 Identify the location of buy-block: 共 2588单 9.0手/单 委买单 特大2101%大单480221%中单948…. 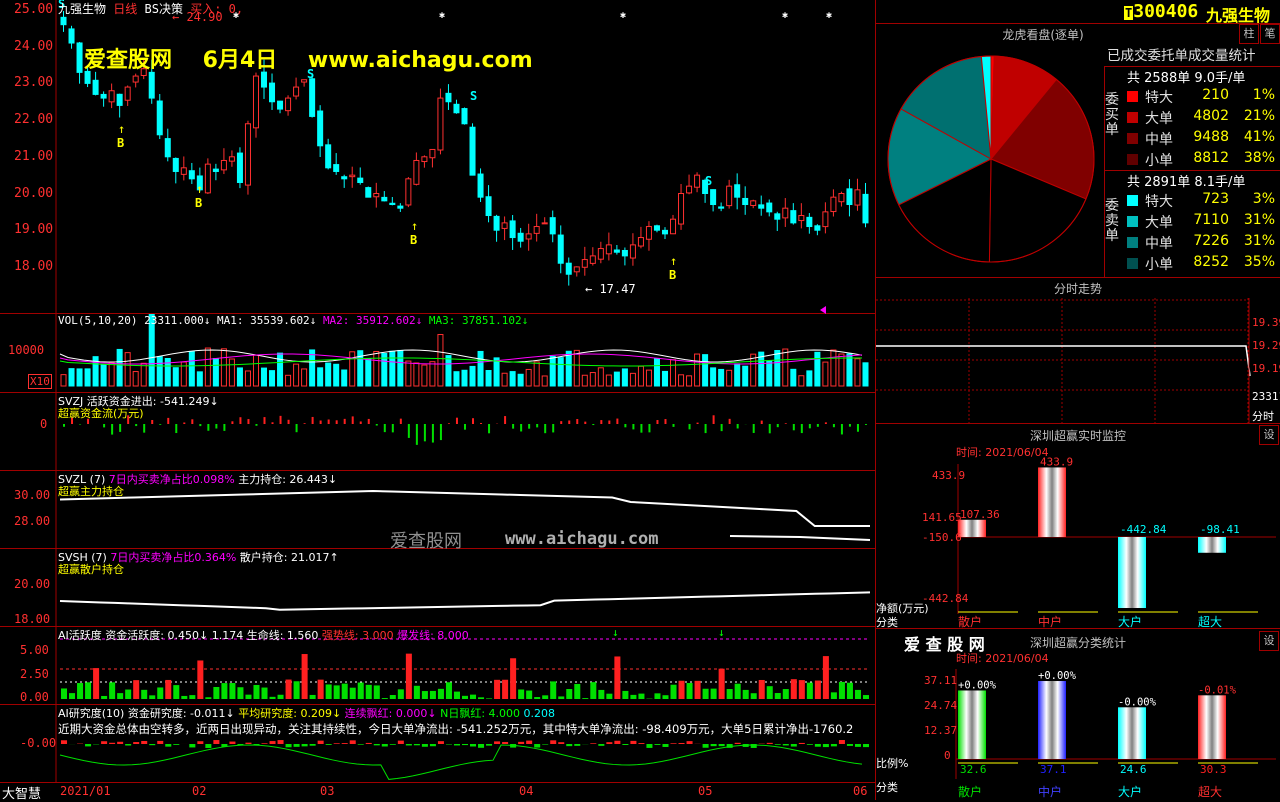
(1192, 118).